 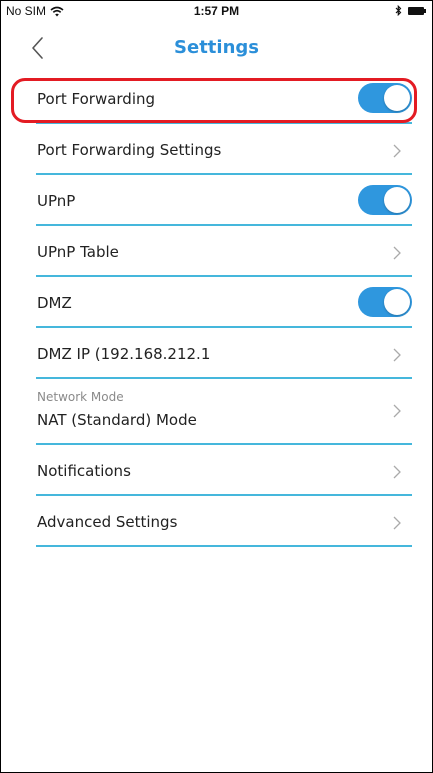 I want to click on advanced-settings-row: Advanced Settings, so click(x=224, y=521).